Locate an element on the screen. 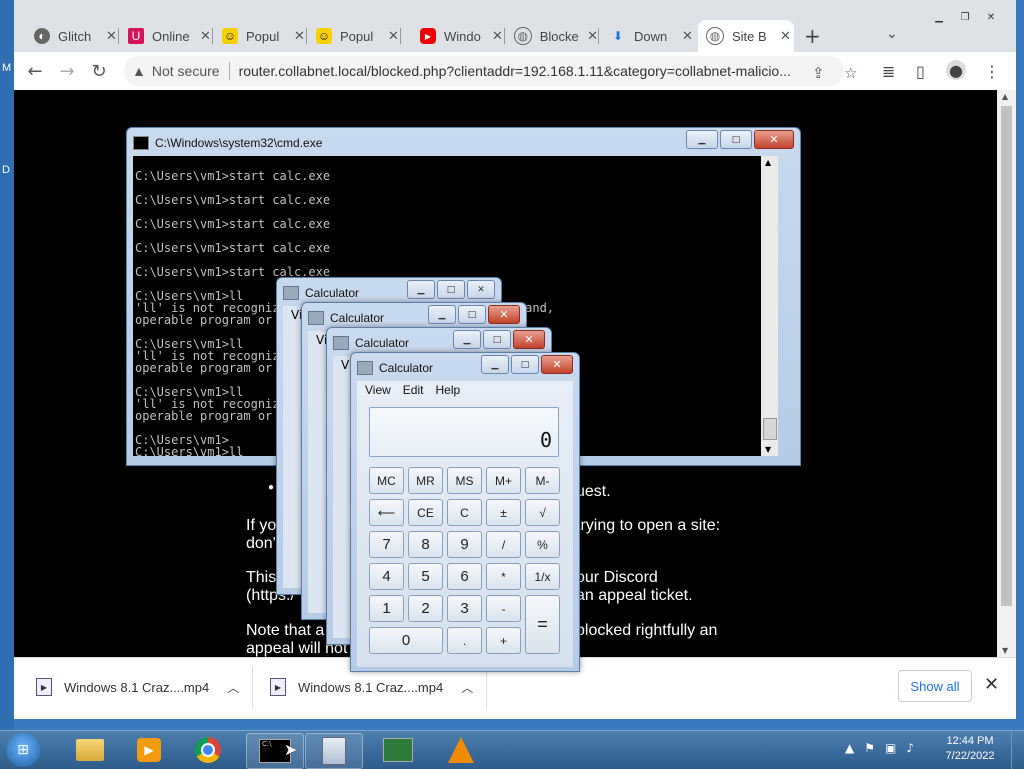  ms-button: MS is located at coordinates (464, 480).